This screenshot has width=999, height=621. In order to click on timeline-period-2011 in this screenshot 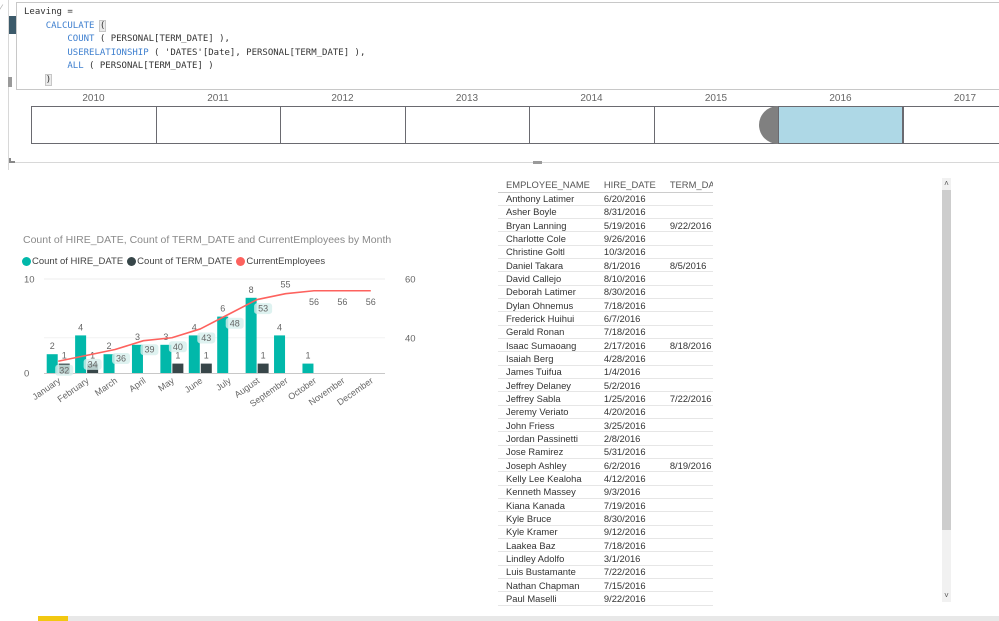, I will do `click(218, 125)`.